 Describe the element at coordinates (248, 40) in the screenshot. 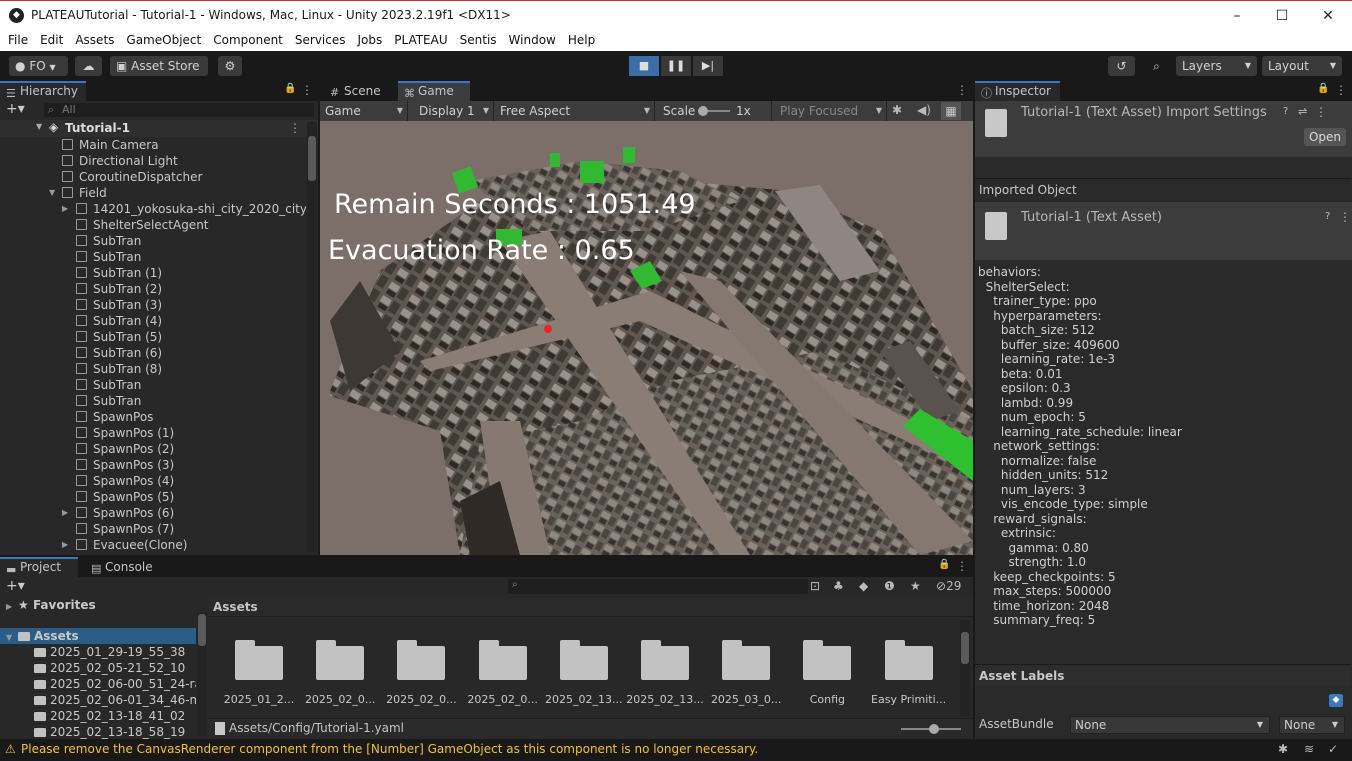

I see `menu-component: Component` at that location.